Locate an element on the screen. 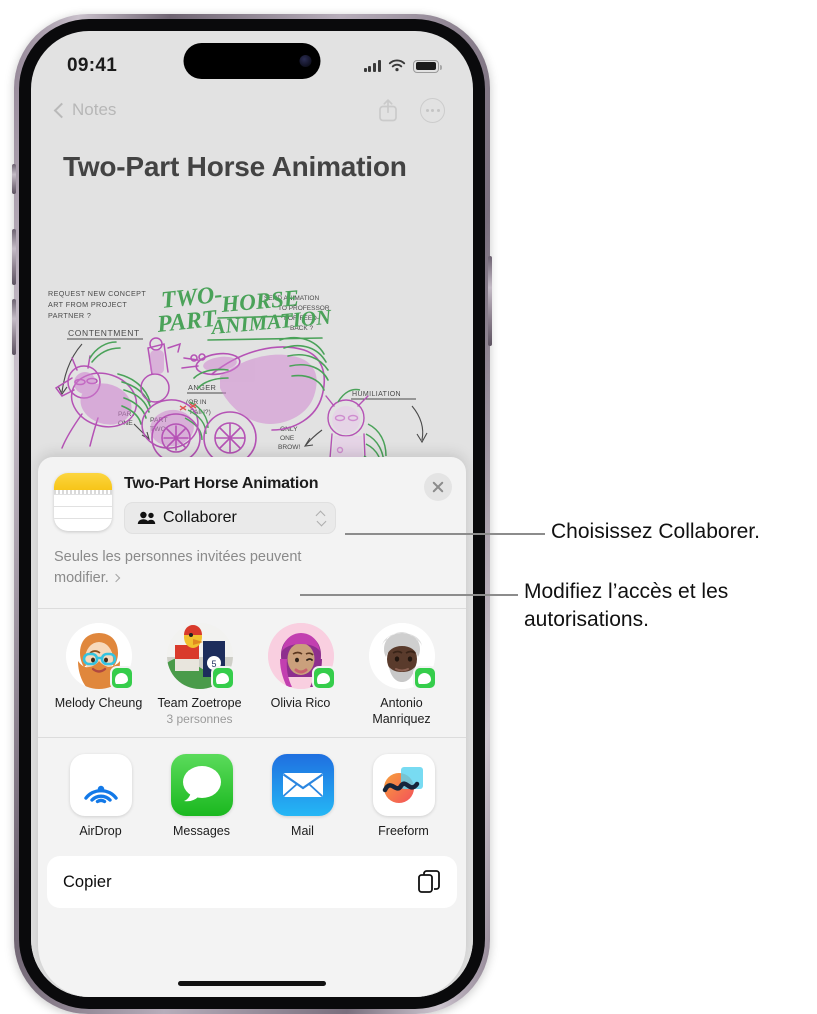  svg-text: REQUEST NEW CONCEPT is located at coordinates (97, 293).